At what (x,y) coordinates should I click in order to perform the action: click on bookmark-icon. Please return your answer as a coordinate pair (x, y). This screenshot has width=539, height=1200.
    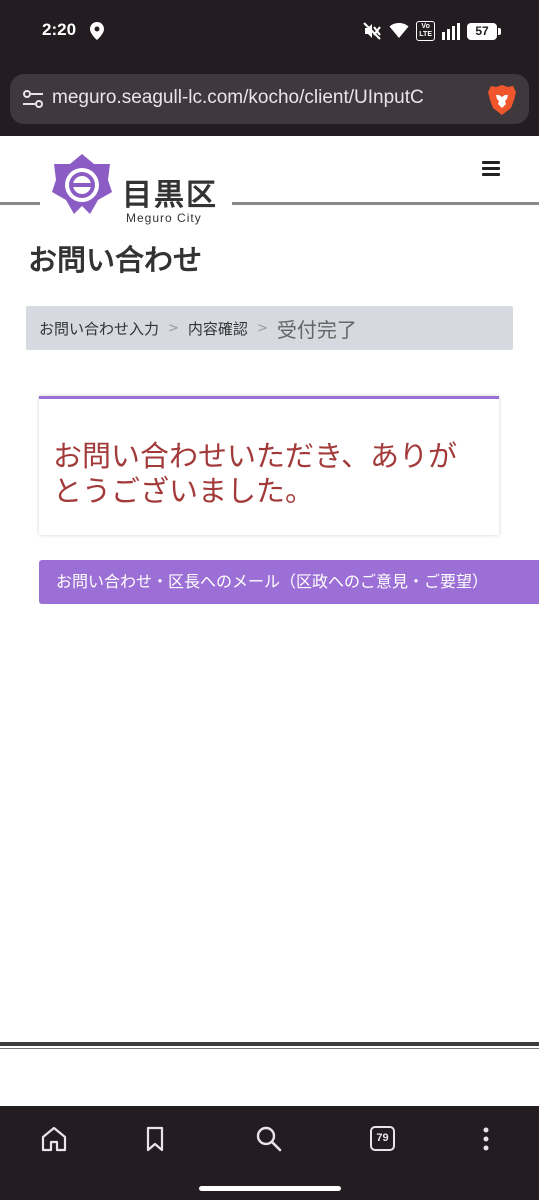
    Looking at the image, I should click on (155, 1139).